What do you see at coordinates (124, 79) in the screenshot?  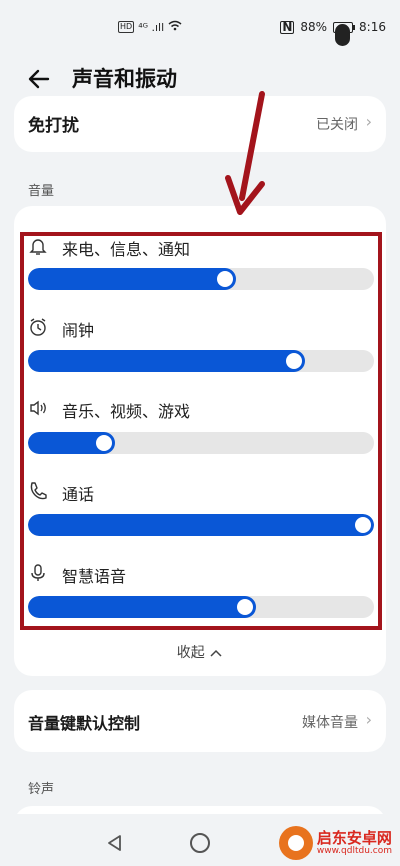 I see `page-title: 声音和振动` at bounding box center [124, 79].